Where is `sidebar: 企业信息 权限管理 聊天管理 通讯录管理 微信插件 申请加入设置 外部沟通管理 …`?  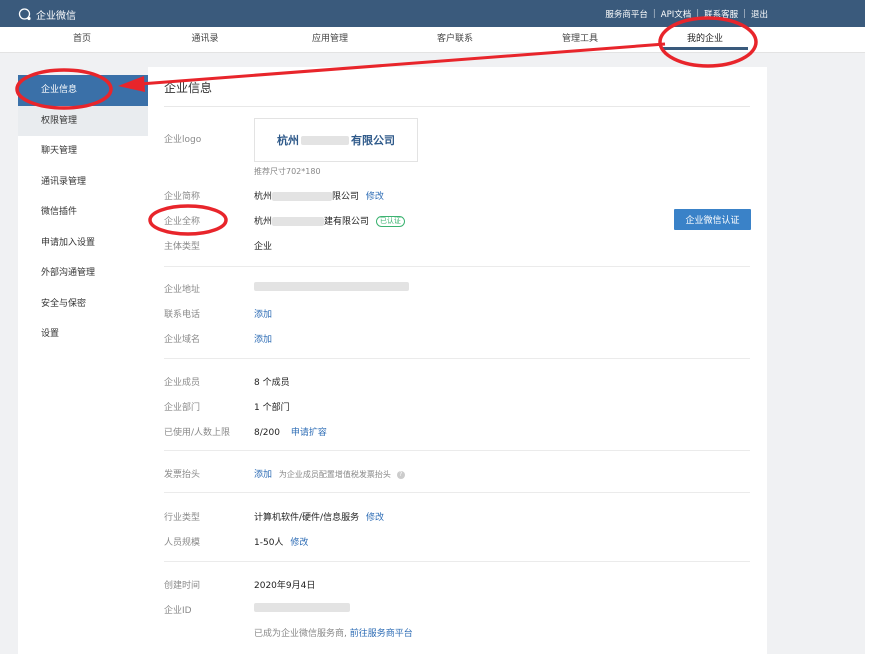
sidebar: 企业信息 权限管理 聊天管理 通讯录管理 微信插件 申请加入设置 外部沟通管理 … is located at coordinates (83, 364).